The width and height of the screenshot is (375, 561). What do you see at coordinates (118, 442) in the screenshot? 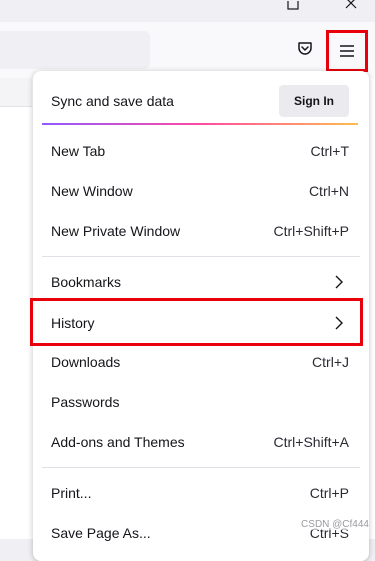
I see `menu-item-label: Add-ons and Themes` at bounding box center [118, 442].